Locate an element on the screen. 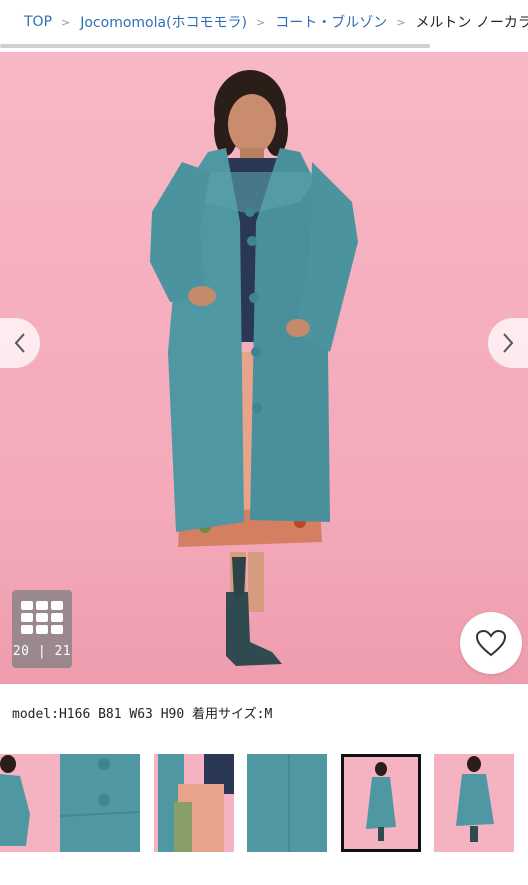 The width and height of the screenshot is (528, 885). chevron-left-icon is located at coordinates (19, 343).